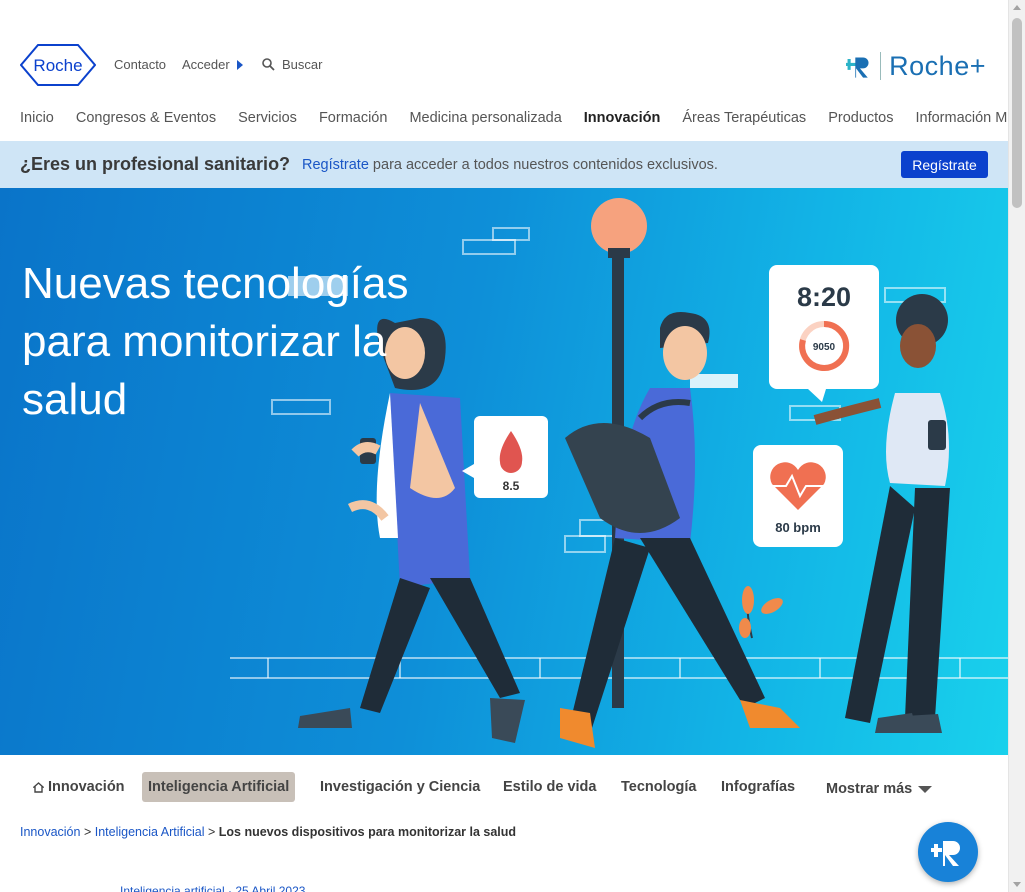 Image resolution: width=1025 pixels, height=892 pixels. Describe the element at coordinates (335, 165) in the screenshot. I see `banner-register-link: Regístrate` at that location.